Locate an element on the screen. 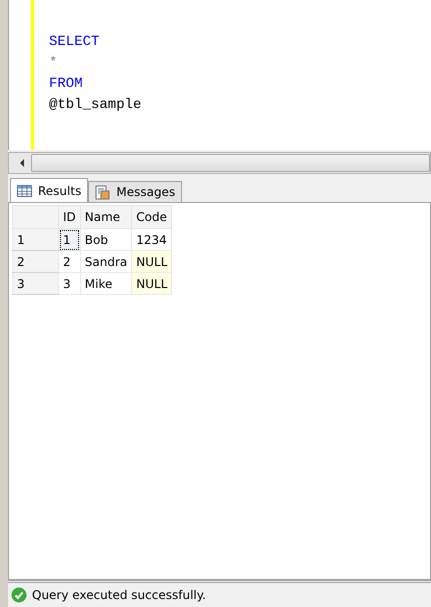  scrollbar-thumb is located at coordinates (230, 163).